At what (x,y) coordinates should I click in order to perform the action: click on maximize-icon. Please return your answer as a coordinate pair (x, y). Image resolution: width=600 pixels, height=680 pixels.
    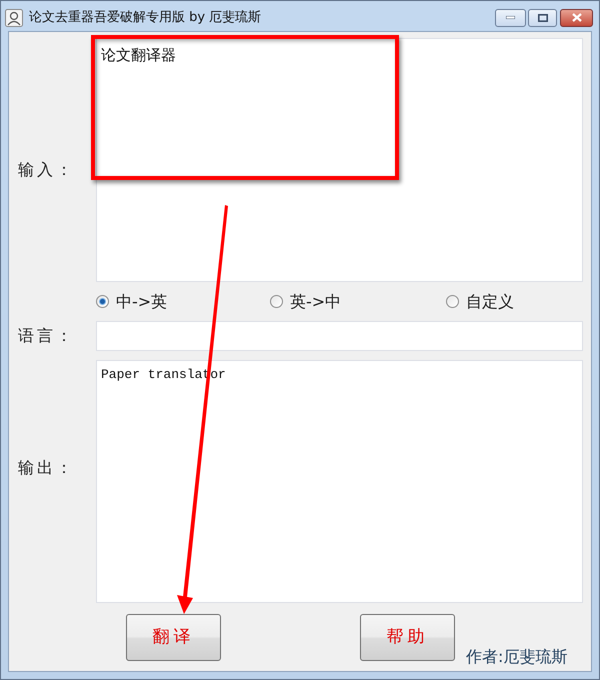
    Looking at the image, I should click on (543, 18).